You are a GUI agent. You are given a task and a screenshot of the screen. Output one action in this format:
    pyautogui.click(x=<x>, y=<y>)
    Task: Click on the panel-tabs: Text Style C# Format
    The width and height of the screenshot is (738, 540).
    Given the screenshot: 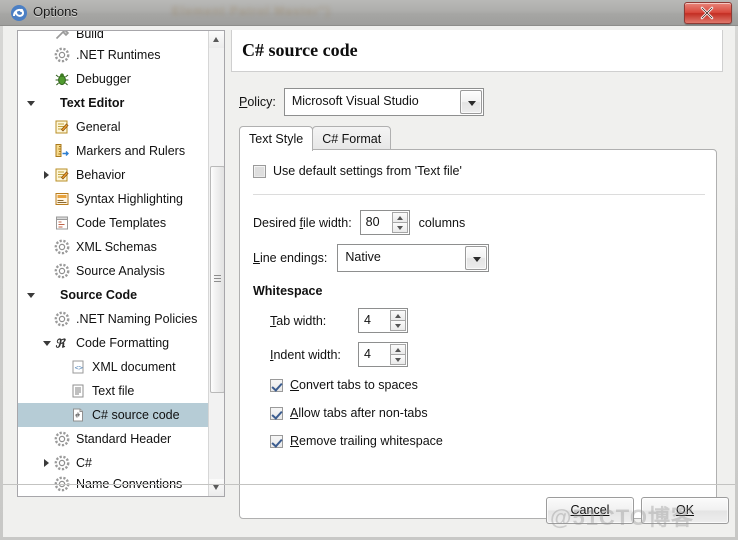 What is the action you would take?
    pyautogui.click(x=315, y=138)
    